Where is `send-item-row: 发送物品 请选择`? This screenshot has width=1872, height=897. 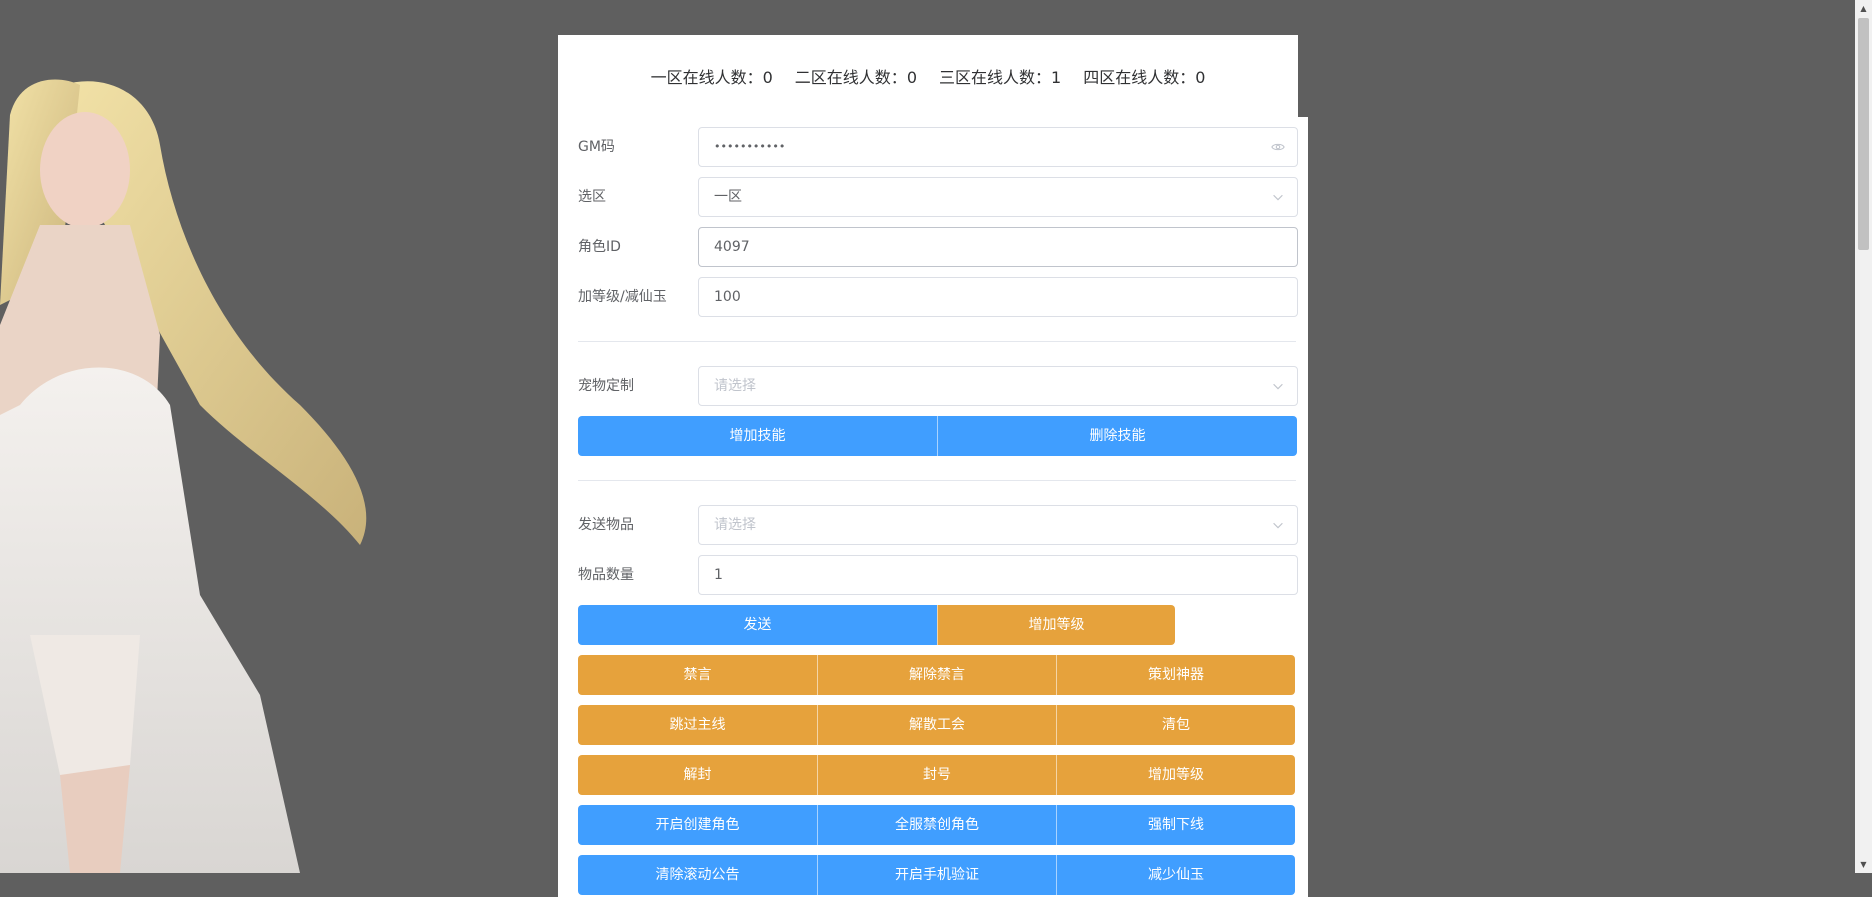
send-item-row: 发送物品 请选择 is located at coordinates (938, 525).